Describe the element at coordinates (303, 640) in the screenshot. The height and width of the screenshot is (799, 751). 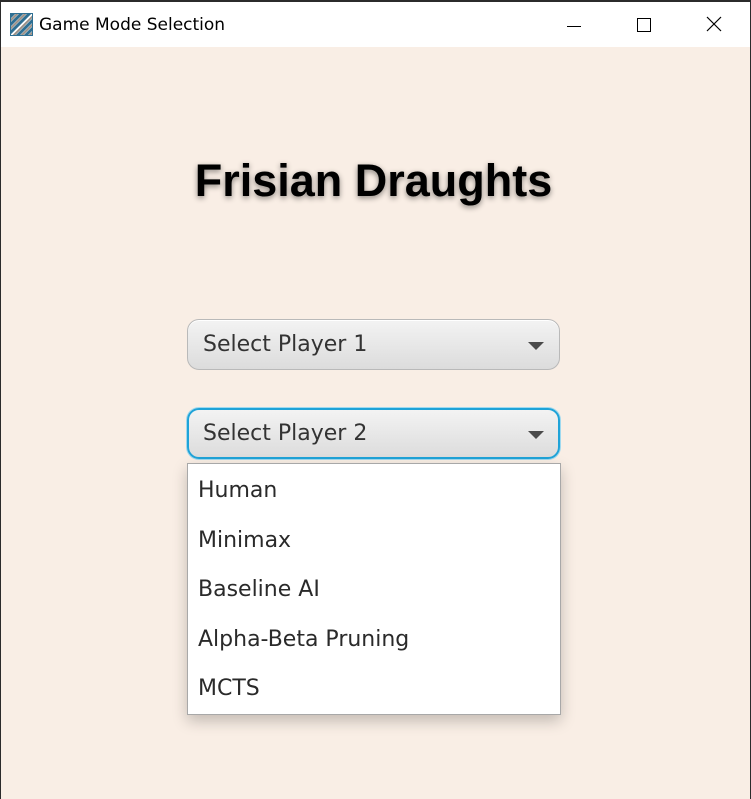
I see `option-alpha-beta-pruning: Alpha-Beta Pruning` at that location.